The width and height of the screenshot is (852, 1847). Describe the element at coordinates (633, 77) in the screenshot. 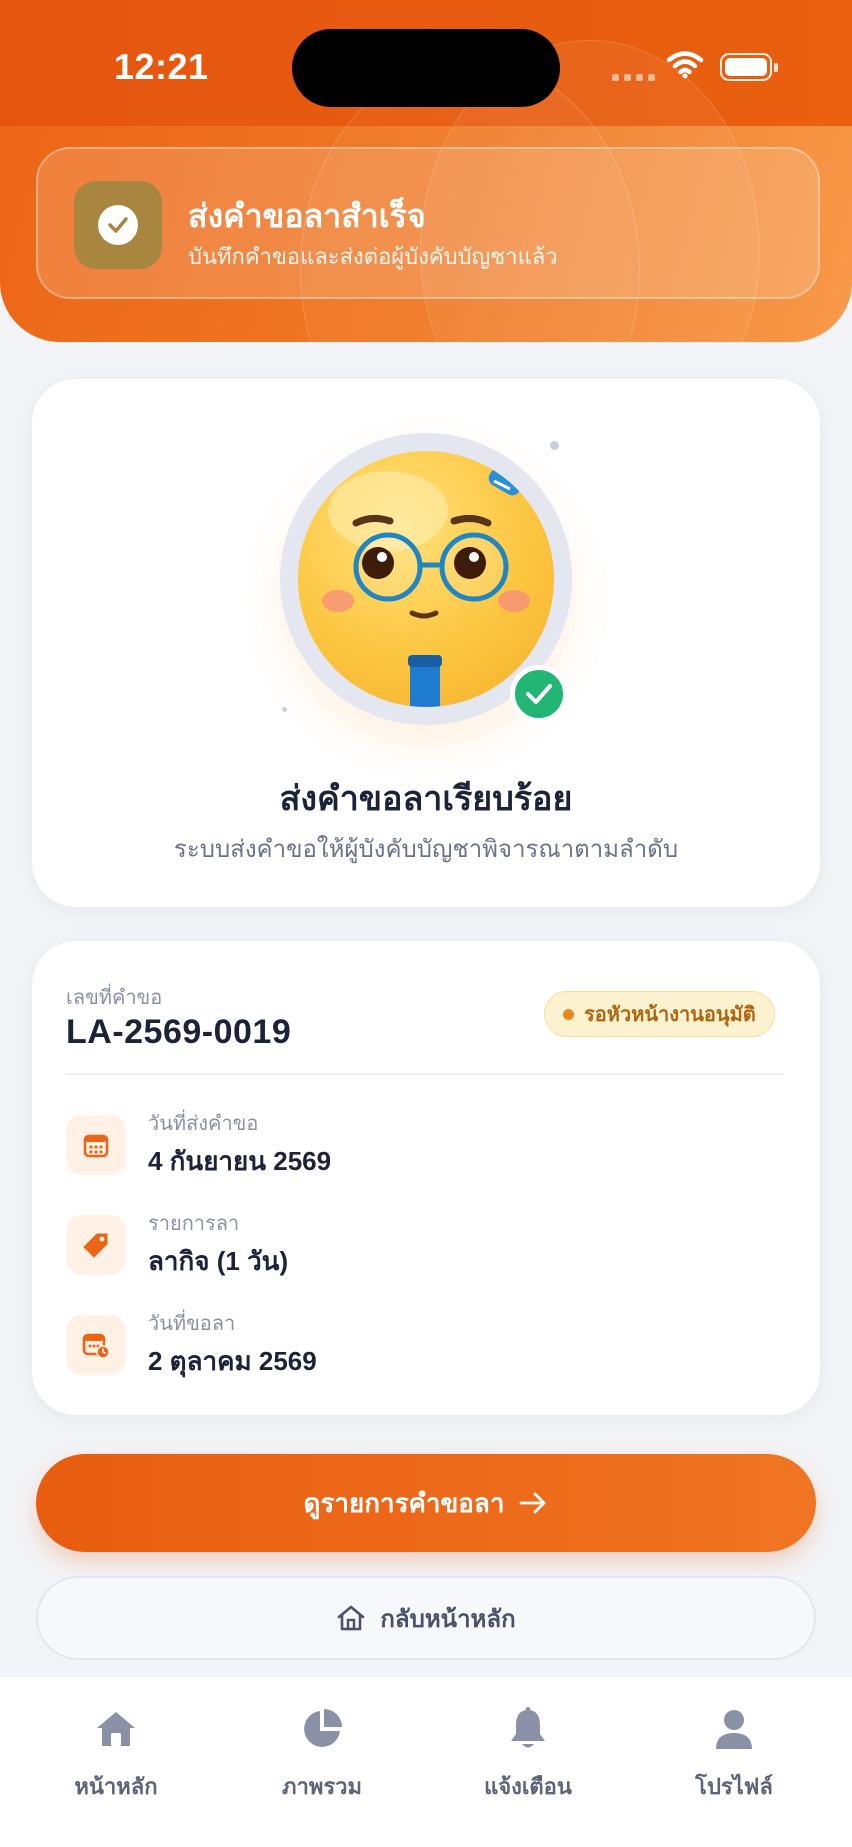

I see `signal-icon` at that location.